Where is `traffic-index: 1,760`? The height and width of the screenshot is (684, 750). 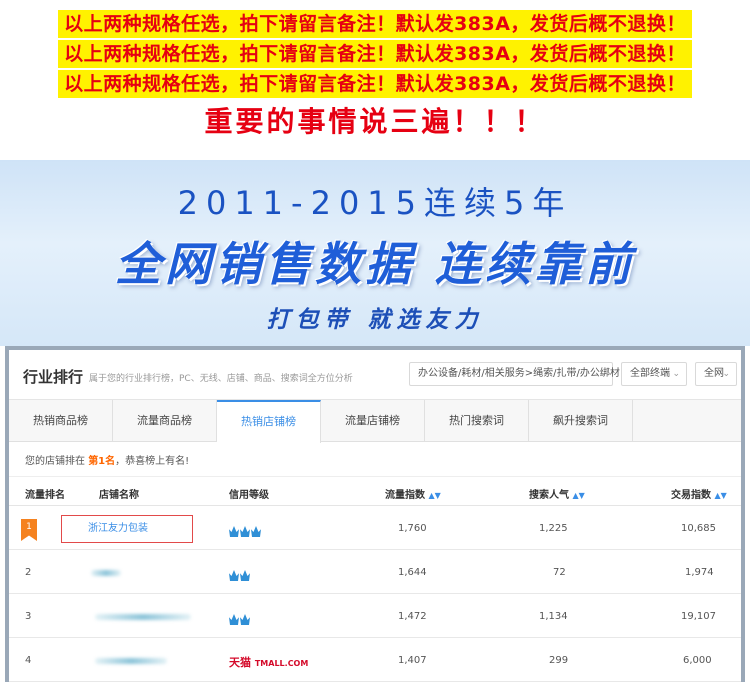
traffic-index: 1,760 is located at coordinates (412, 528).